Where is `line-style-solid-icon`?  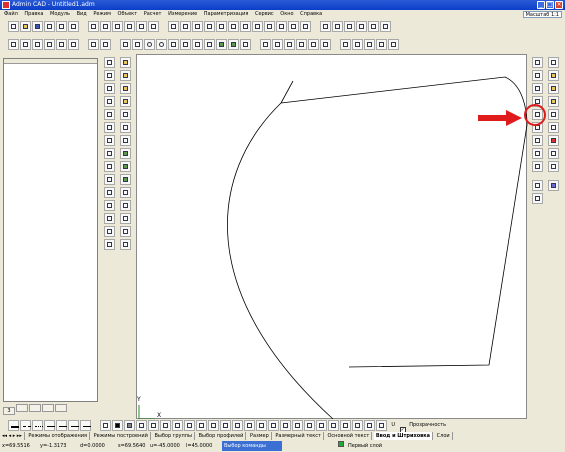
line-style-solid-icon is located at coordinates (13, 425).